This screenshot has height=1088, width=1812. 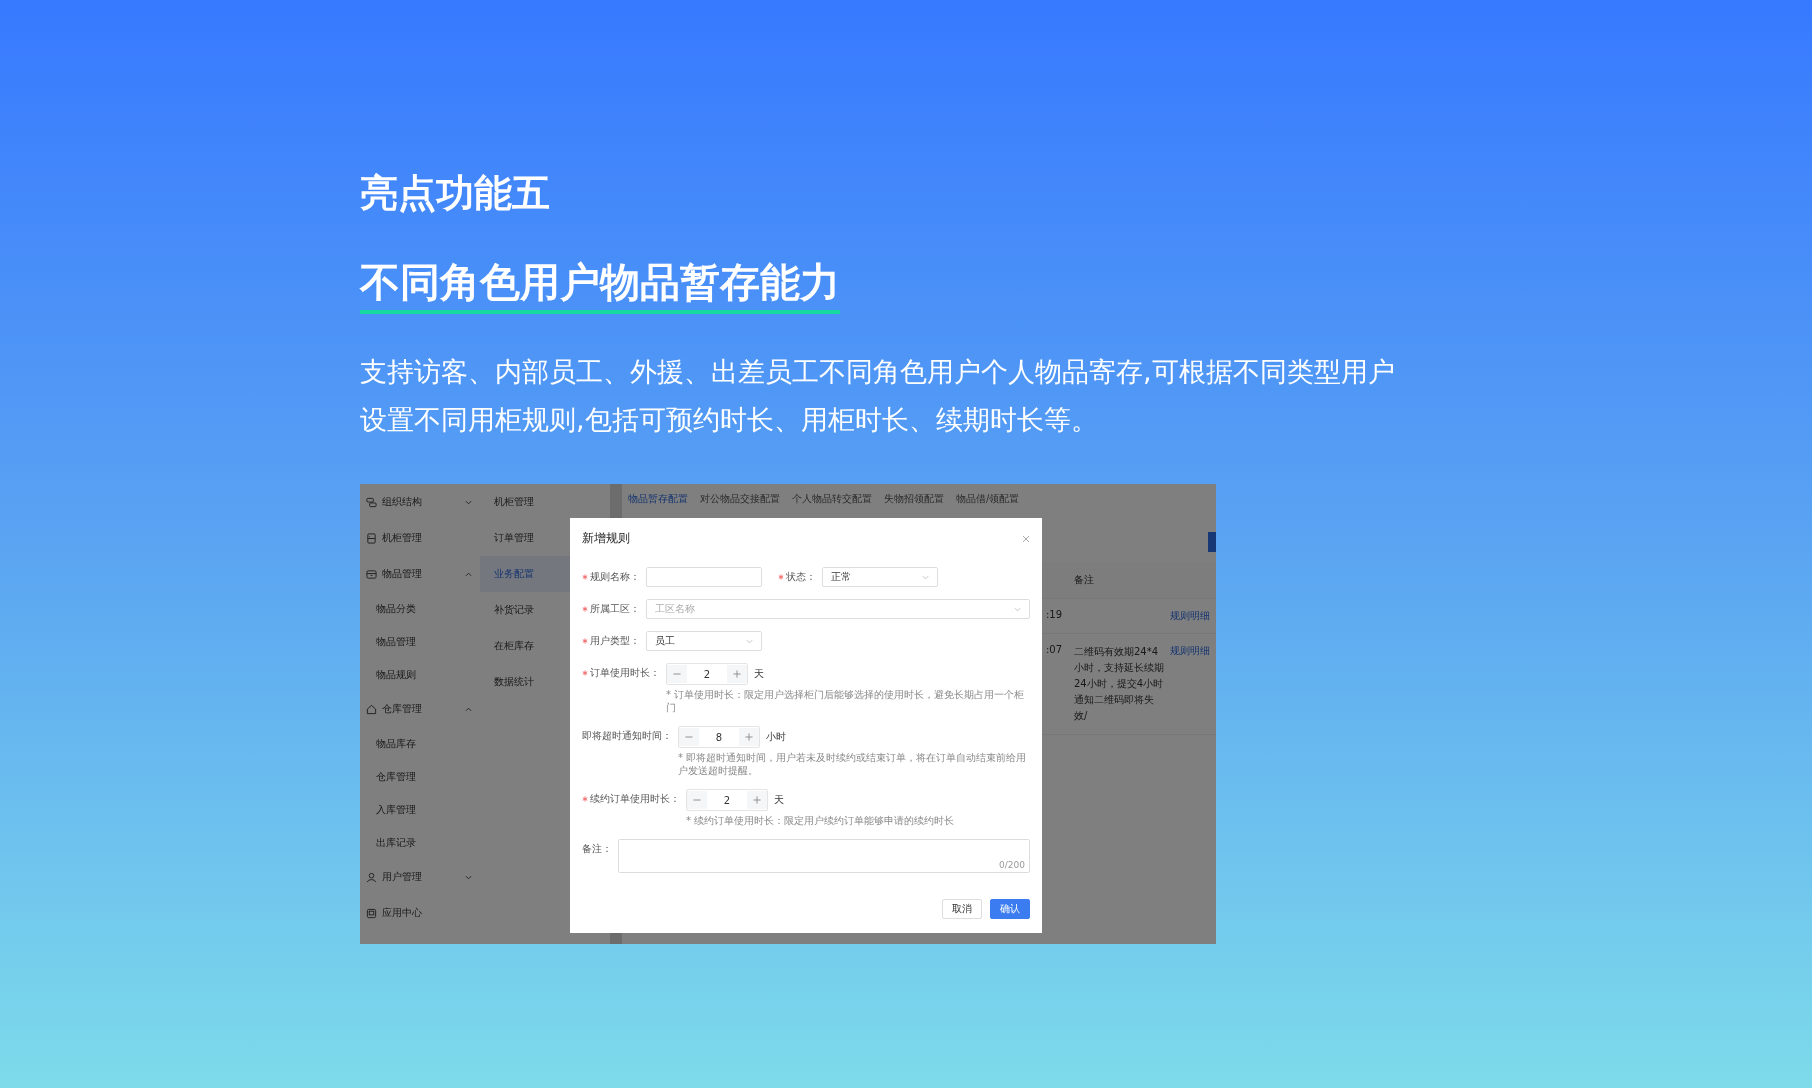 What do you see at coordinates (420, 538) in the screenshot?
I see `sidebar-item: 机柜管理` at bounding box center [420, 538].